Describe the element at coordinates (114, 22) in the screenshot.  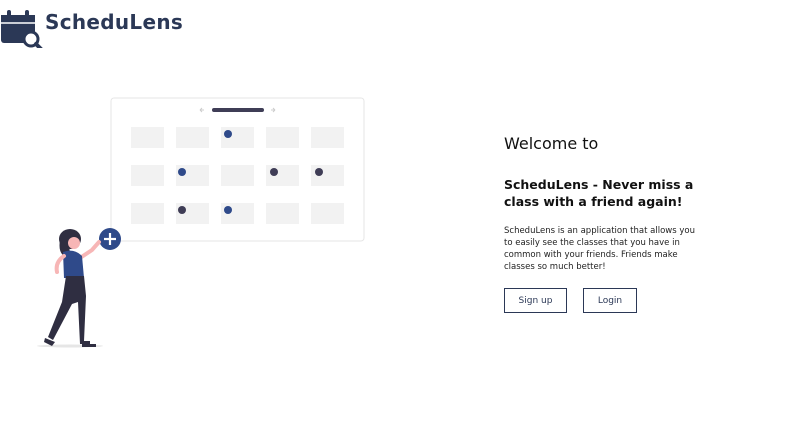
I see `brand-name: ScheduLens` at that location.